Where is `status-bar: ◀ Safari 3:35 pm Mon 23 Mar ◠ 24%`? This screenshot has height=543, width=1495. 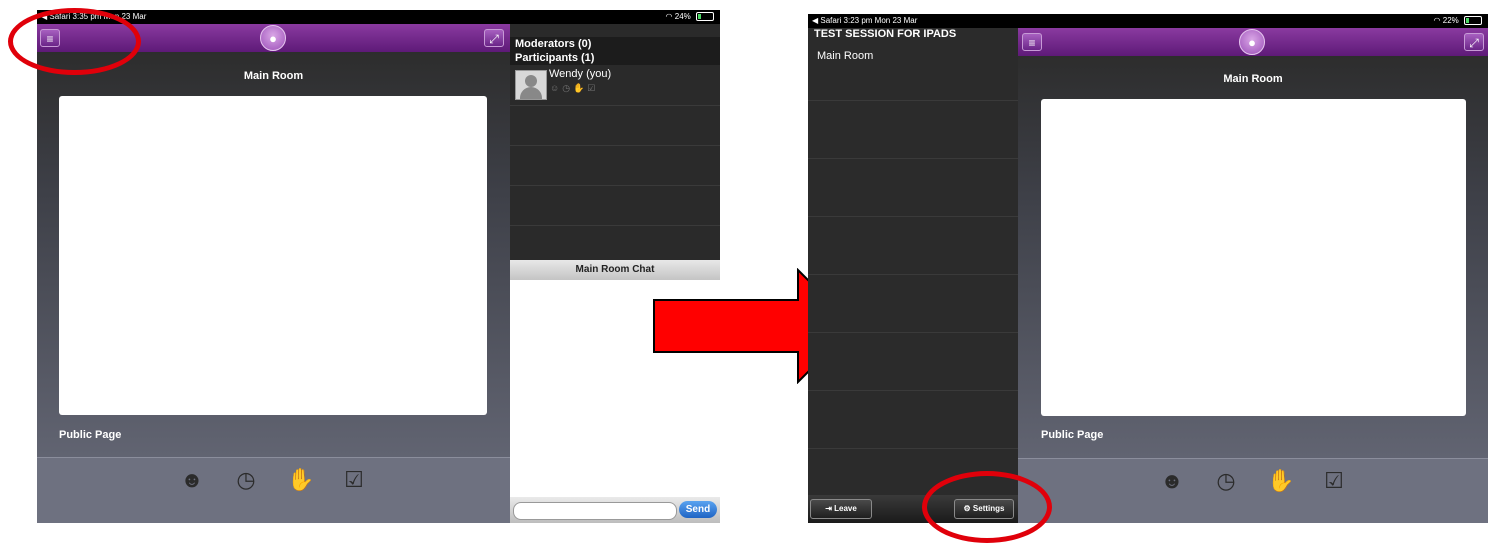 status-bar: ◀ Safari 3:35 pm Mon 23 Mar ◠ 24% is located at coordinates (378, 17).